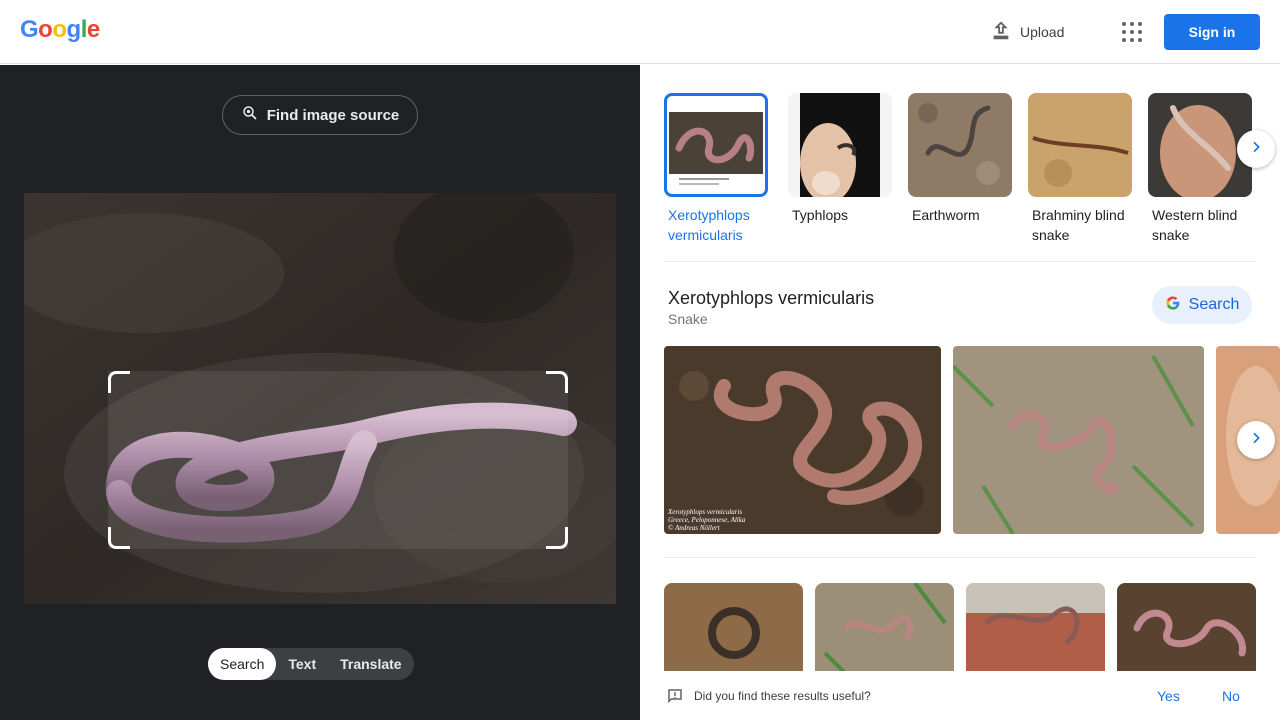  What do you see at coordinates (640, 32) in the screenshot?
I see `top-header: Google Upload Sign in` at bounding box center [640, 32].